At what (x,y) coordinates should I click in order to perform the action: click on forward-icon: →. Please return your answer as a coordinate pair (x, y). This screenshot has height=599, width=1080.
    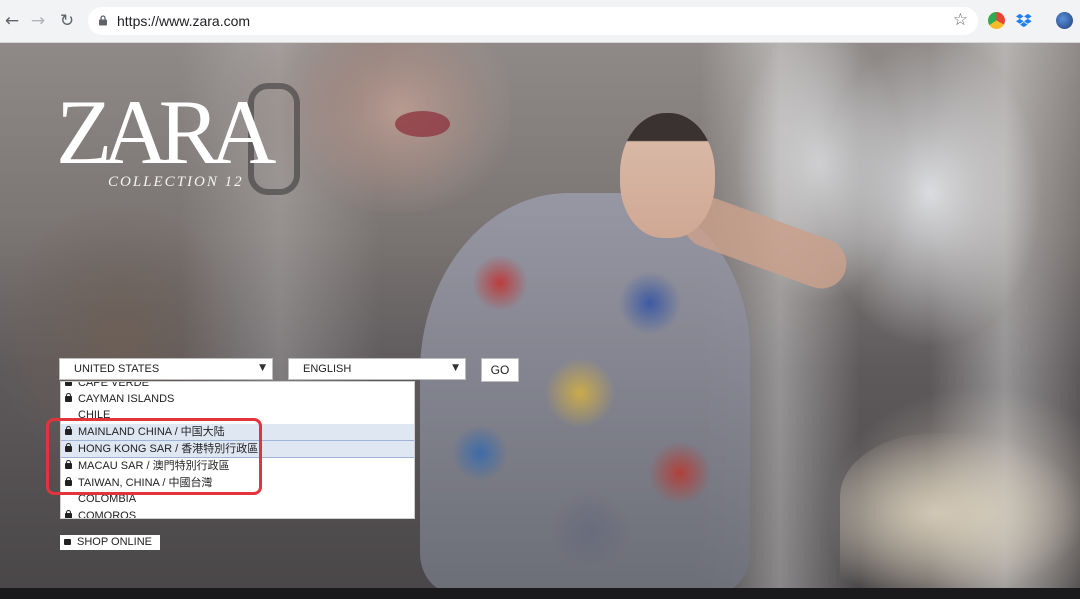
    Looking at the image, I should click on (38, 21).